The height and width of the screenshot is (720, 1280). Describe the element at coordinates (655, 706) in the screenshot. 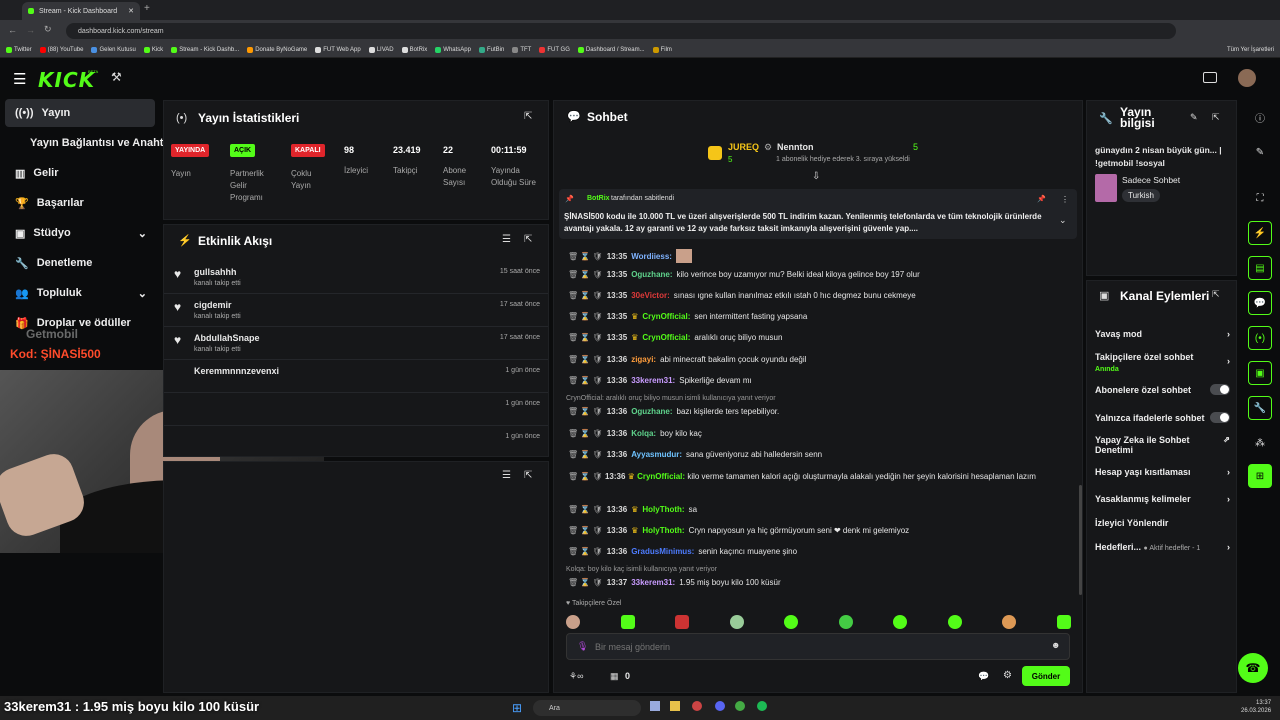

I see `taskview-icon` at that location.